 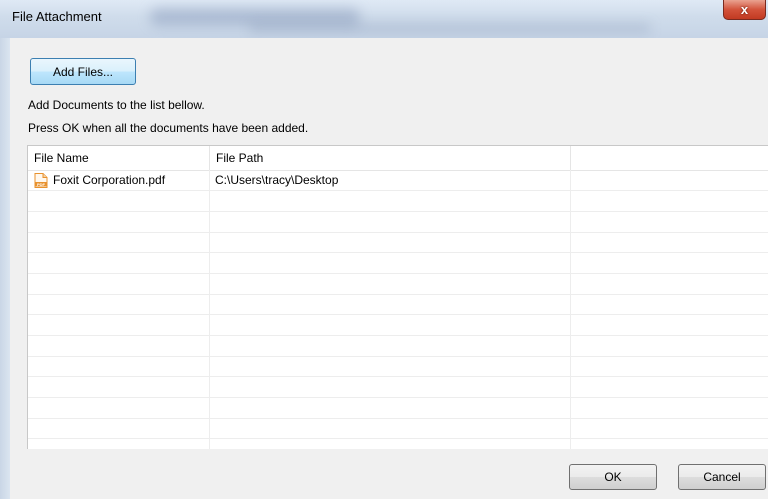 What do you see at coordinates (41, 180) in the screenshot?
I see `pdf-file-icon: PDF` at bounding box center [41, 180].